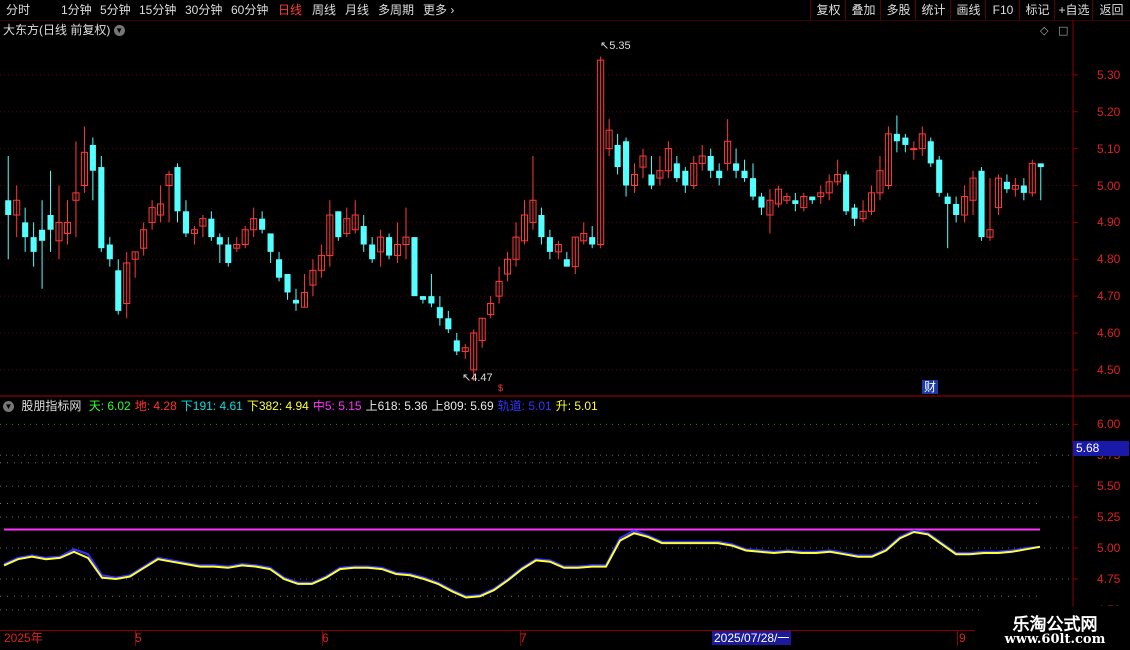 This screenshot has height=650, width=1130. I want to click on series-rise, so click(522, 564).